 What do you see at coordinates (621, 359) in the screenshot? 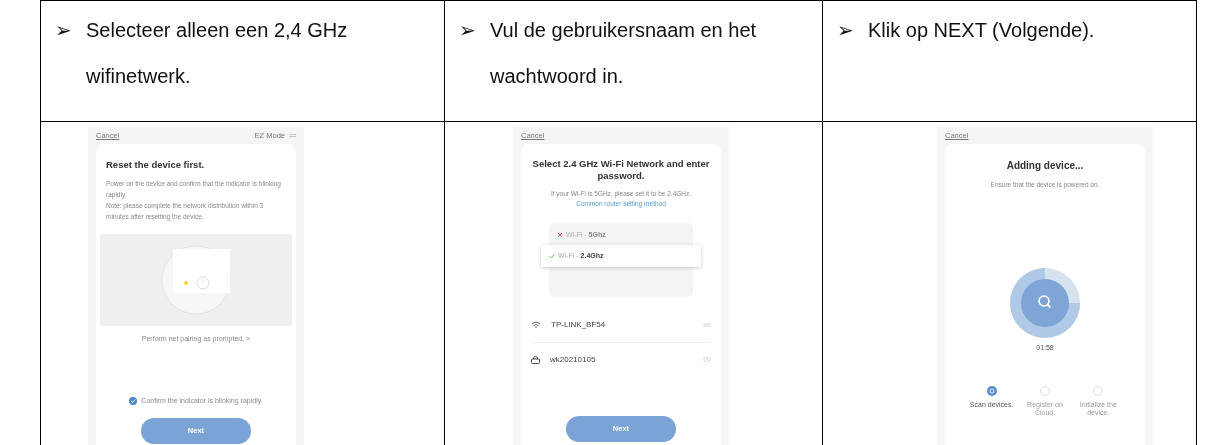
I see `password-field: wk20210105` at bounding box center [621, 359].